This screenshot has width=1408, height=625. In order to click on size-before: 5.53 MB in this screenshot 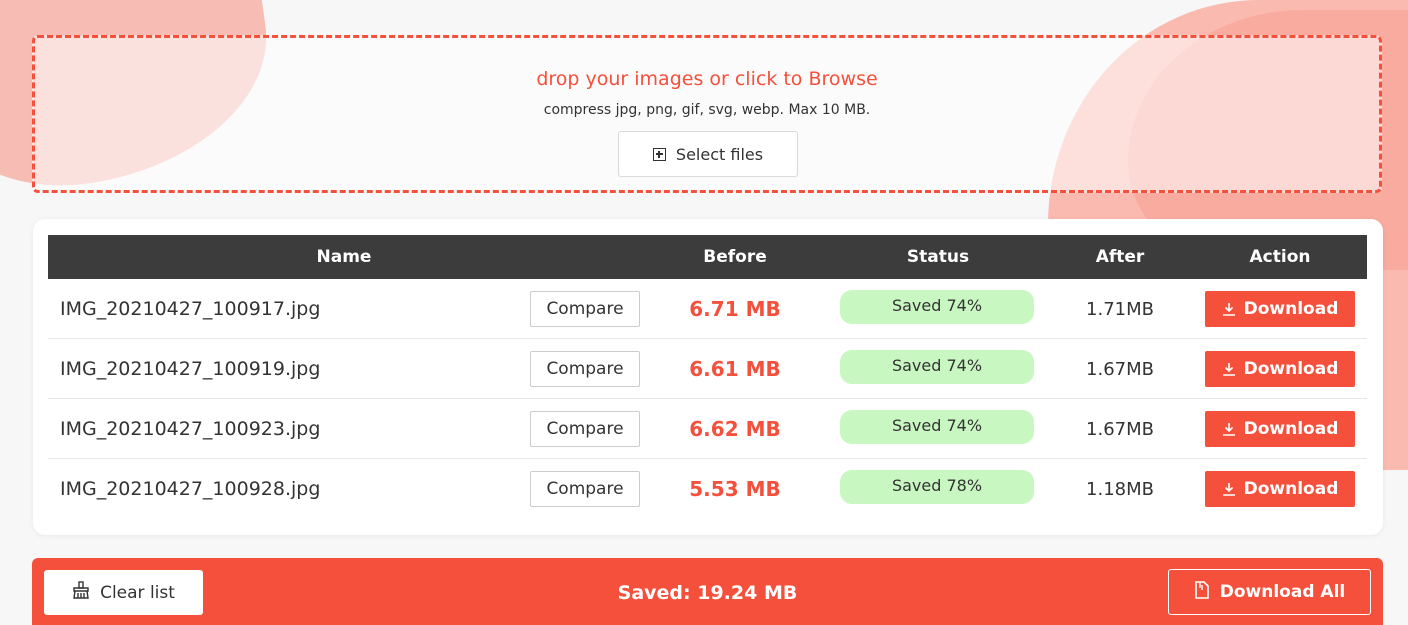, I will do `click(735, 489)`.